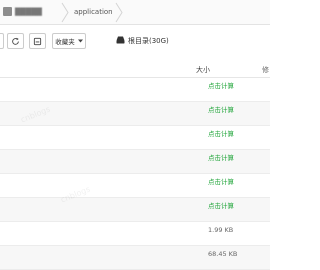  I want to click on table-row: 68.45 KB, so click(135, 258).